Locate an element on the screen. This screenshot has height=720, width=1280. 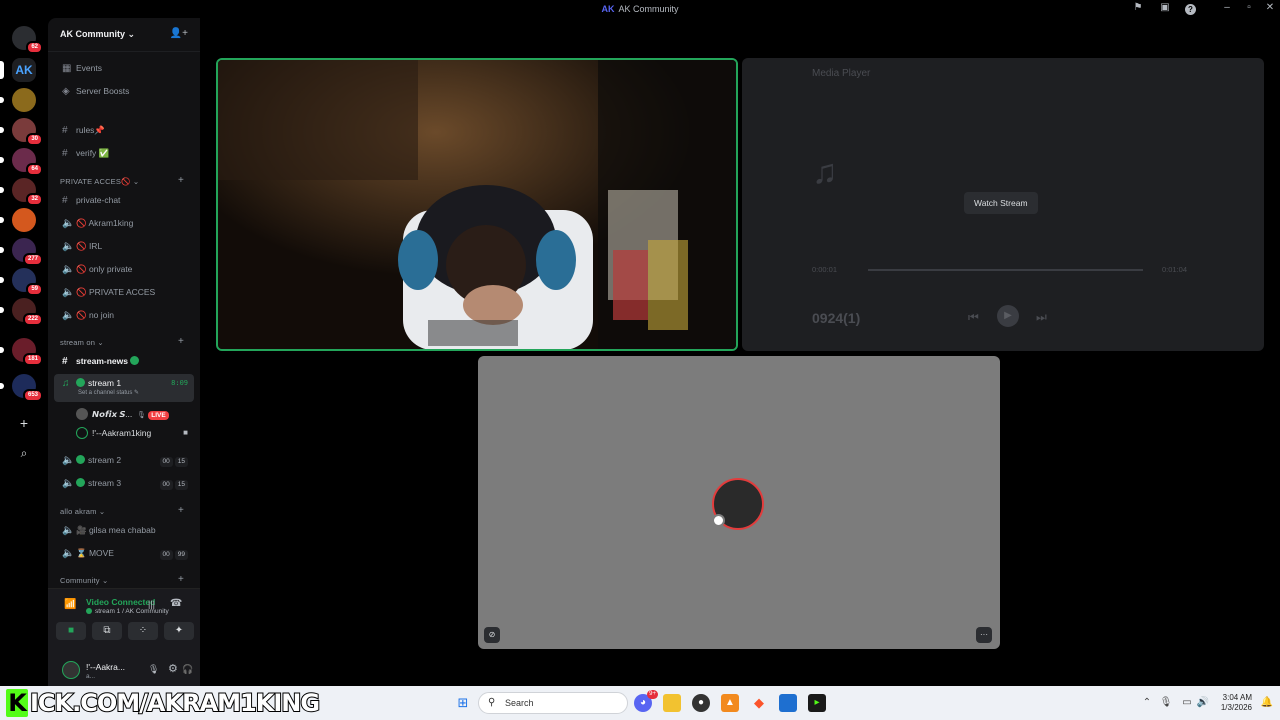
discord-taskbar-icon: ◕ 9+ is located at coordinates (646, 701).